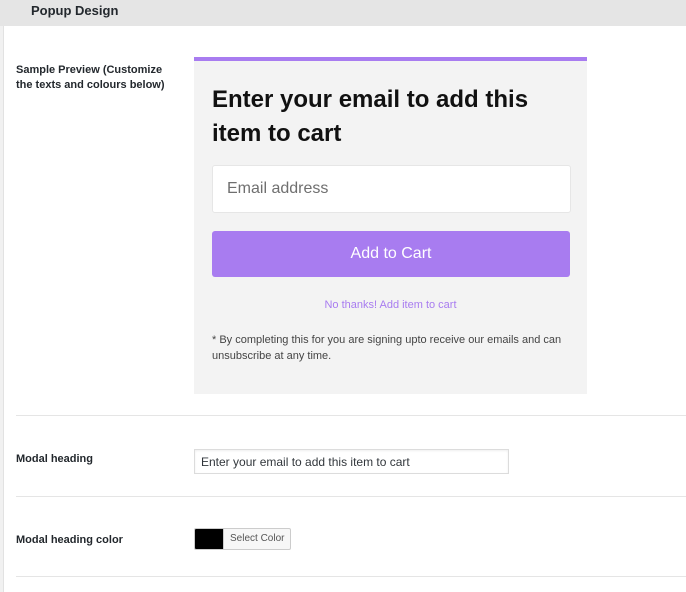  Describe the element at coordinates (278, 188) in the screenshot. I see `preview-email-placeholder: Email address` at that location.